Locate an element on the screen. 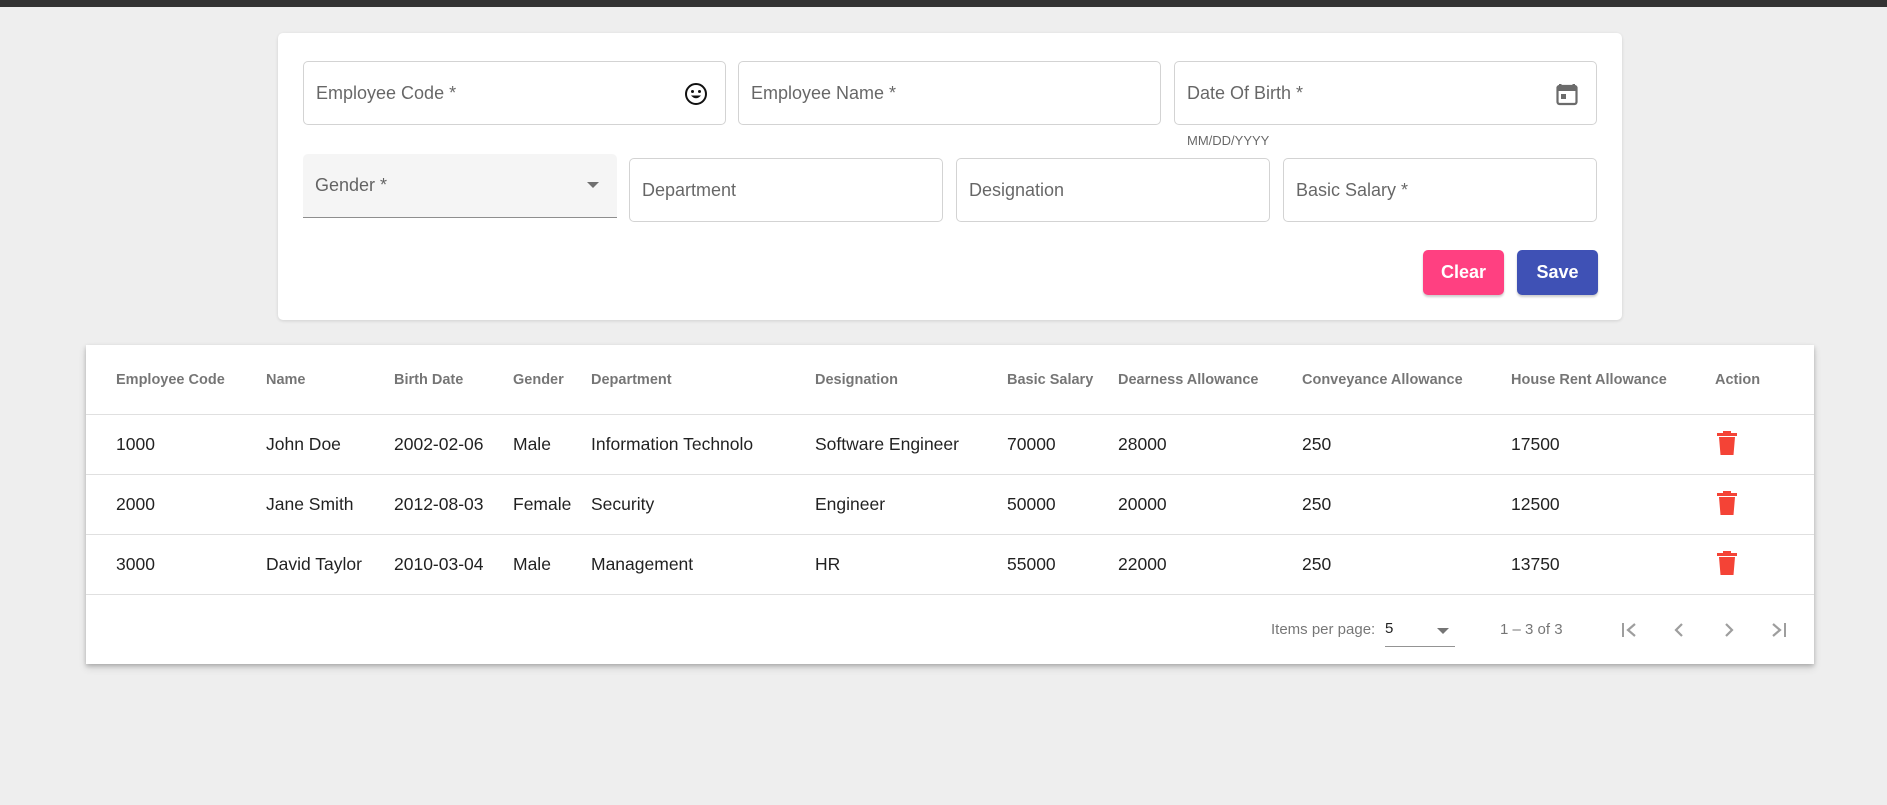 Image resolution: width=1887 pixels, height=805 pixels. items-per-page-label: Items per page: is located at coordinates (1323, 629).